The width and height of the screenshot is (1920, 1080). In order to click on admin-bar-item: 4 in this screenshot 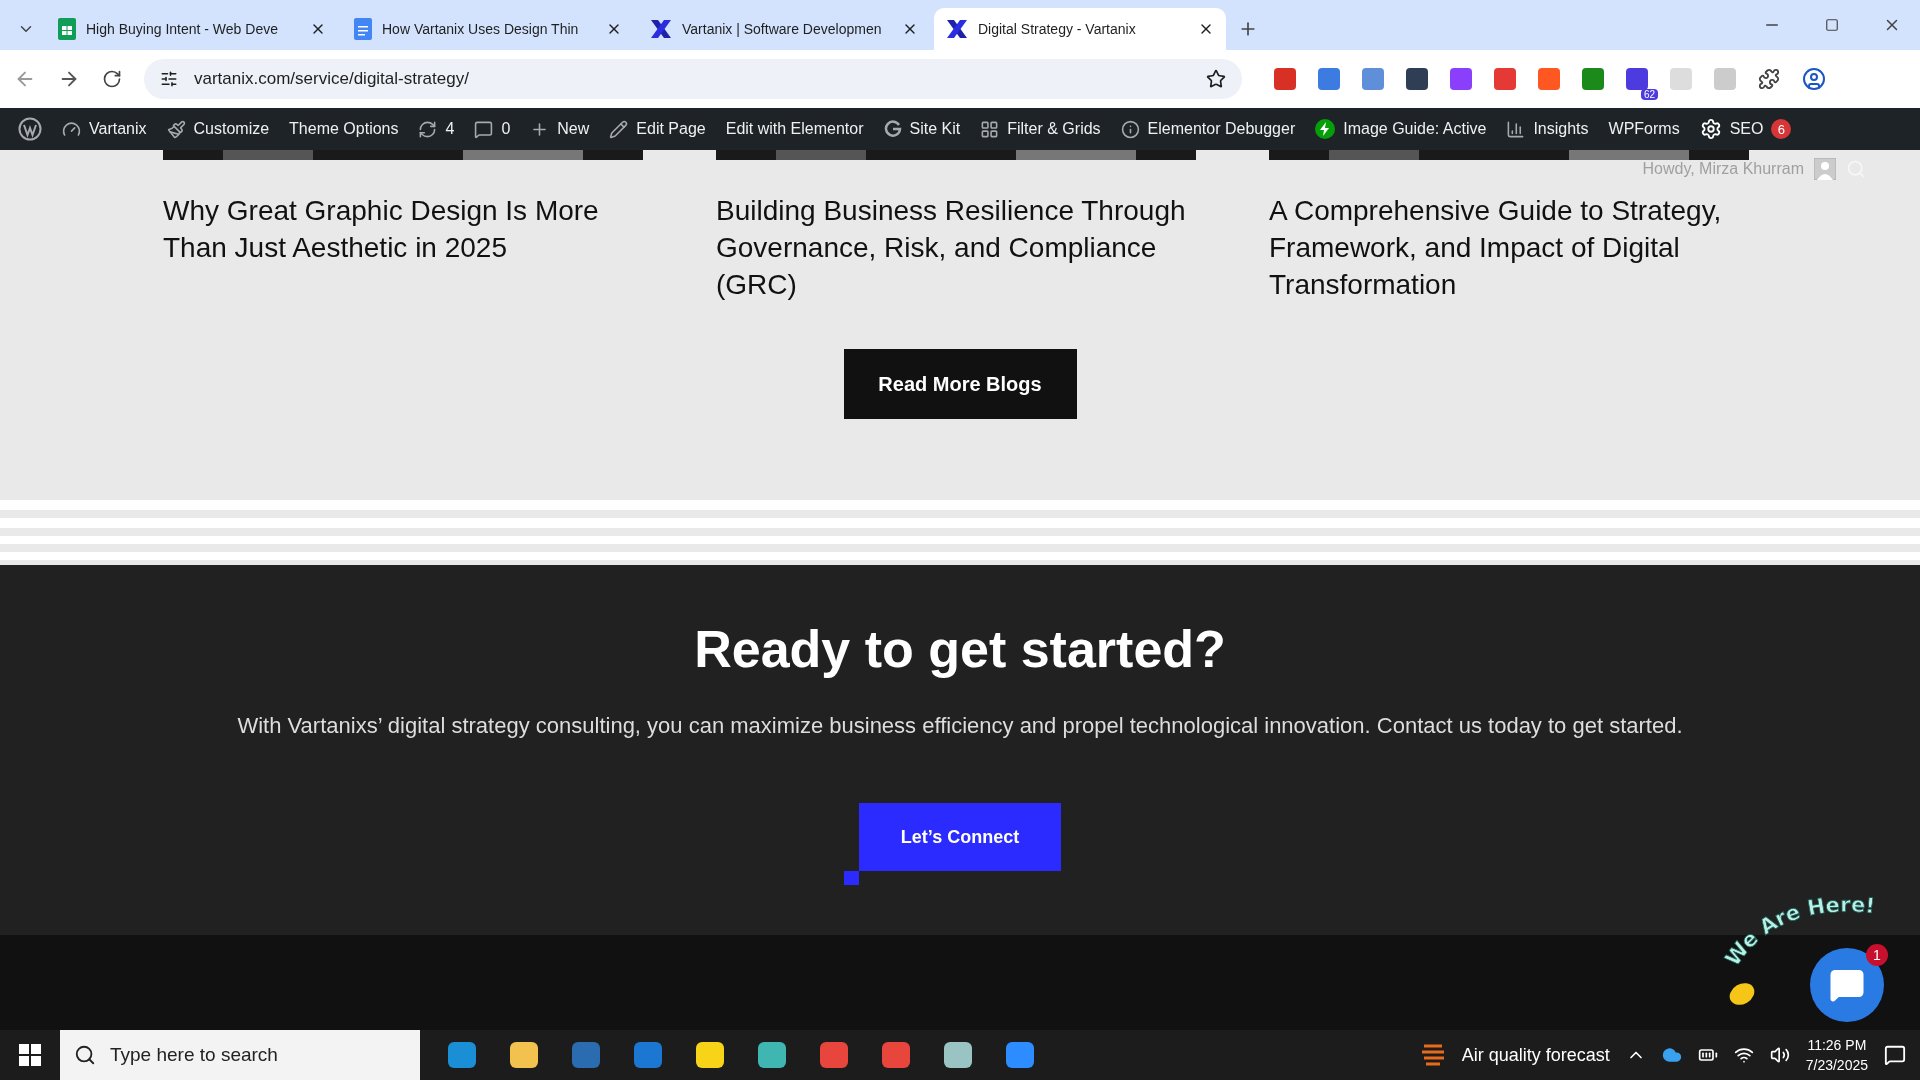, I will do `click(436, 129)`.